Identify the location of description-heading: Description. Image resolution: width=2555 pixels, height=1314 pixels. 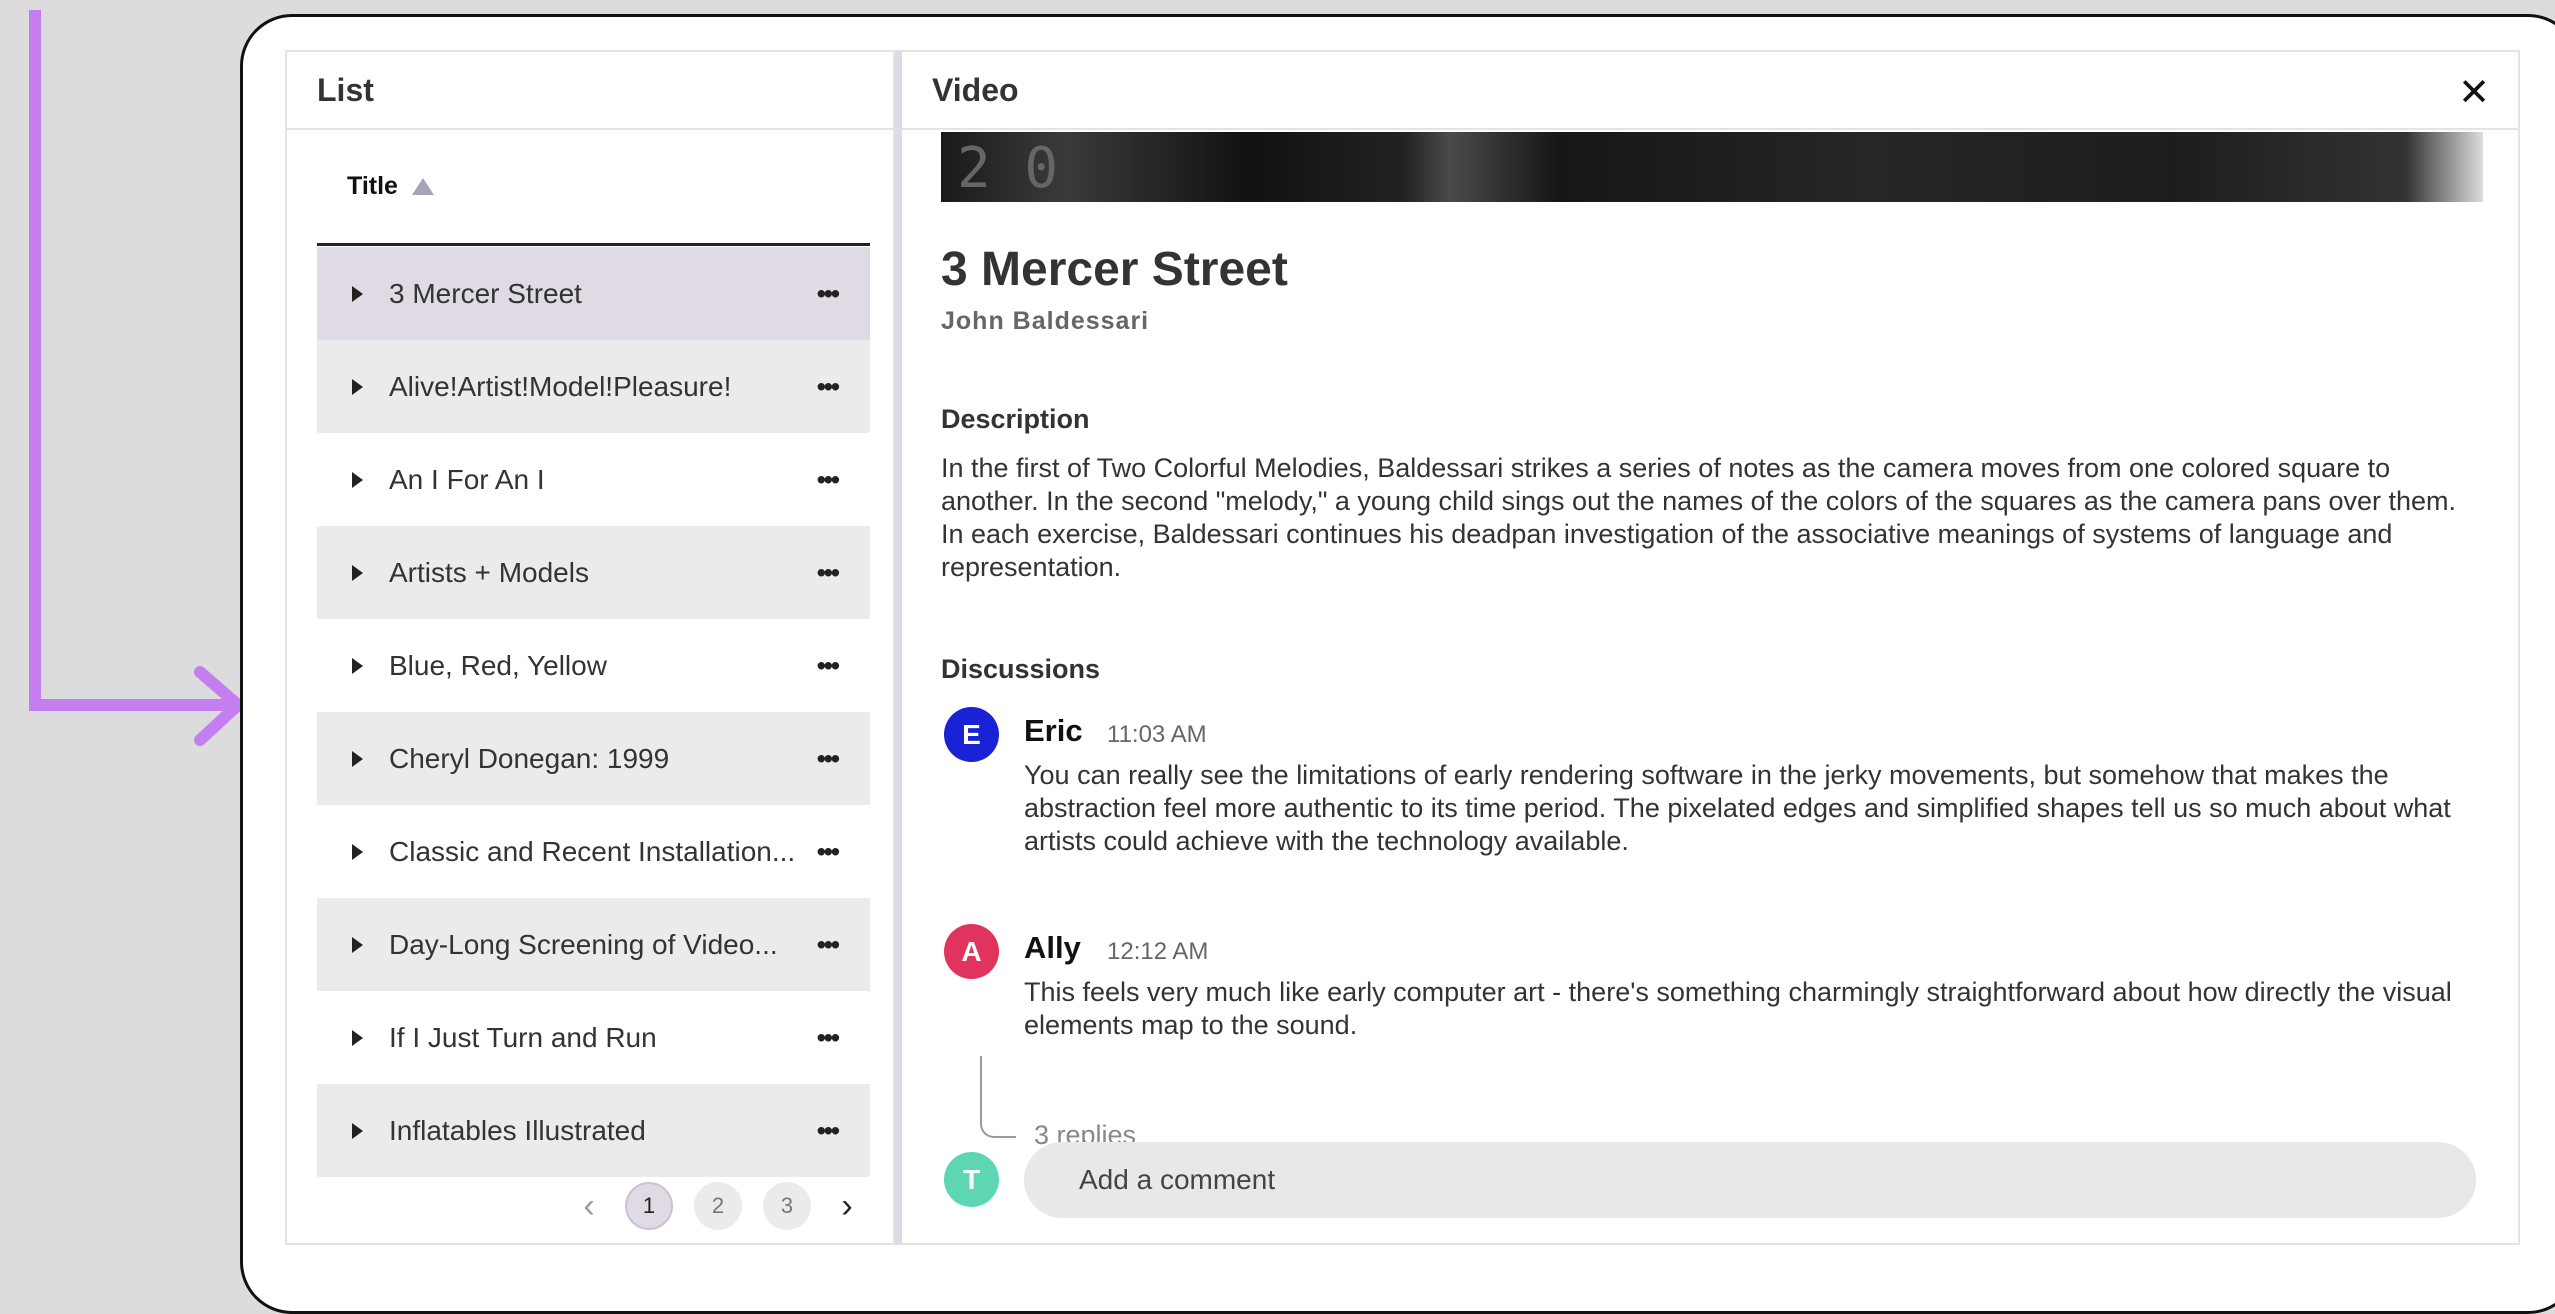
(1015, 419).